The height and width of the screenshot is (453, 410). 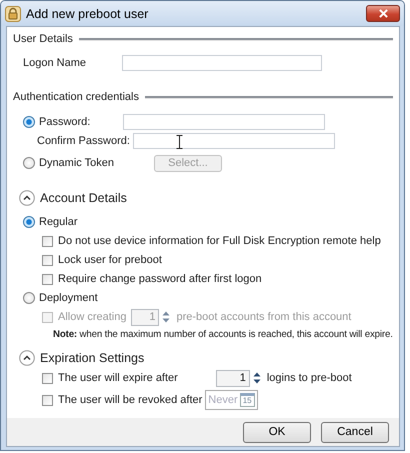 I want to click on field-label: Logon Name, so click(x=55, y=63).